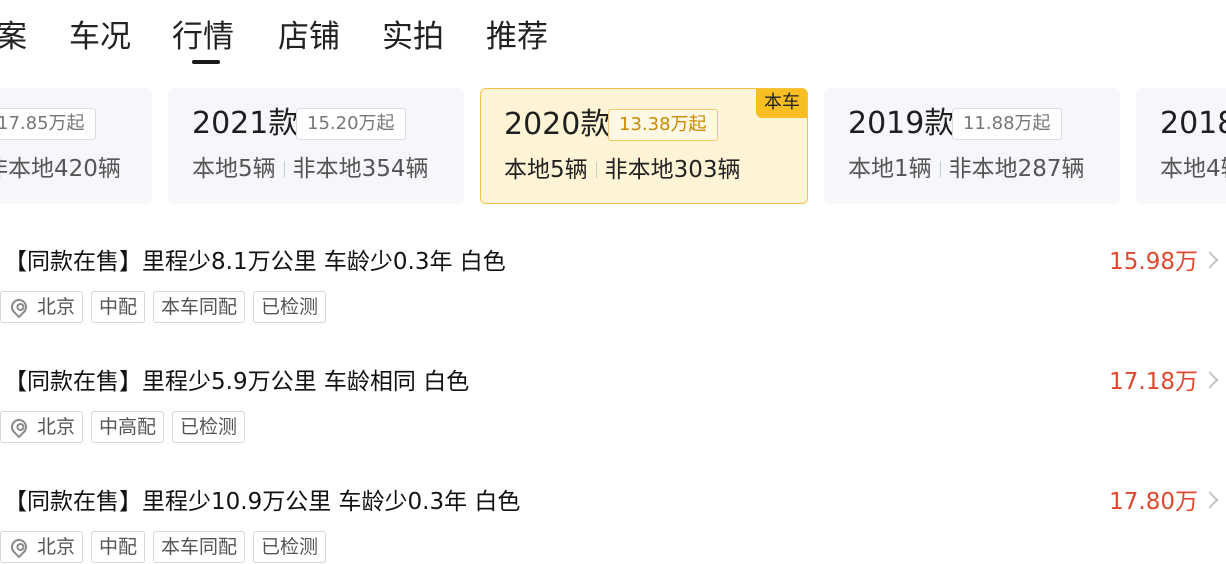 The image size is (1226, 564). I want to click on tab-market: 行情, so click(203, 37).